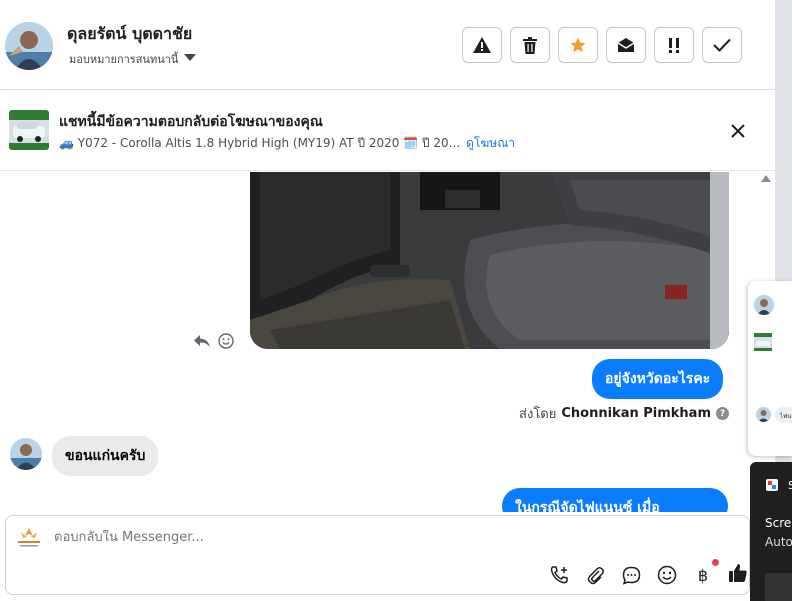  I want to click on contact-avatar-small, so click(26, 454).